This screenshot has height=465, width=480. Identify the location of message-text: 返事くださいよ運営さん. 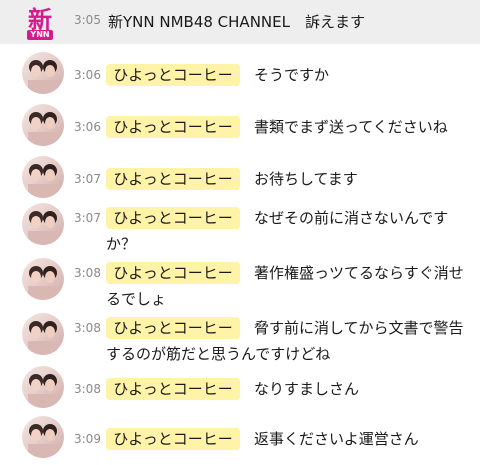
(336, 439).